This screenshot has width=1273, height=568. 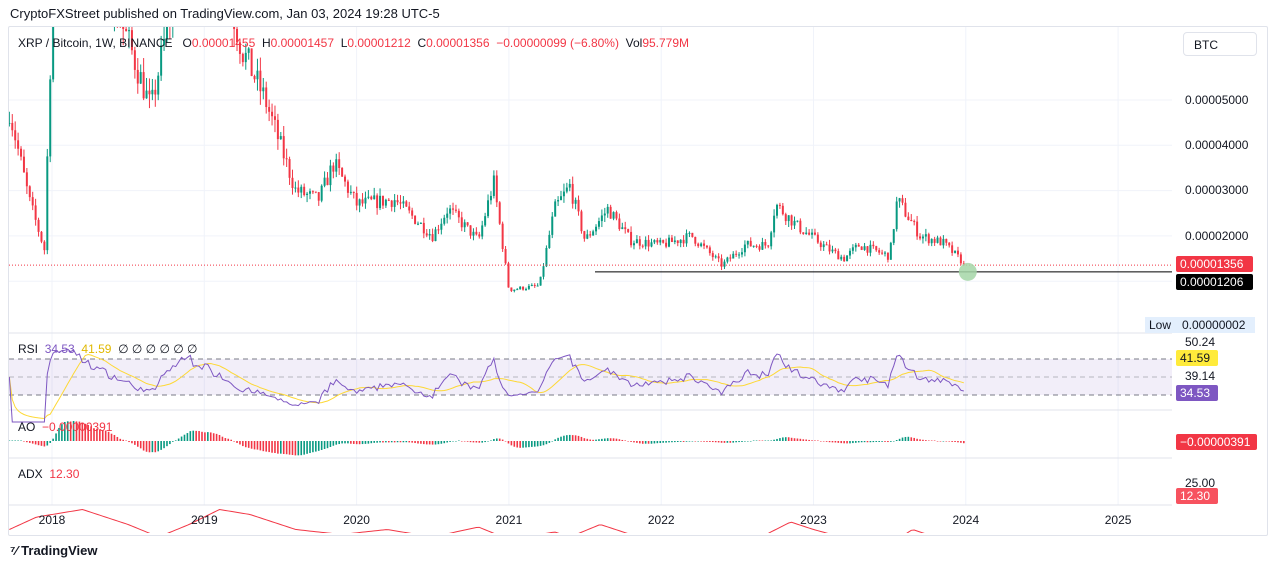 What do you see at coordinates (1118, 520) in the screenshot?
I see `time-axis-label: 2025` at bounding box center [1118, 520].